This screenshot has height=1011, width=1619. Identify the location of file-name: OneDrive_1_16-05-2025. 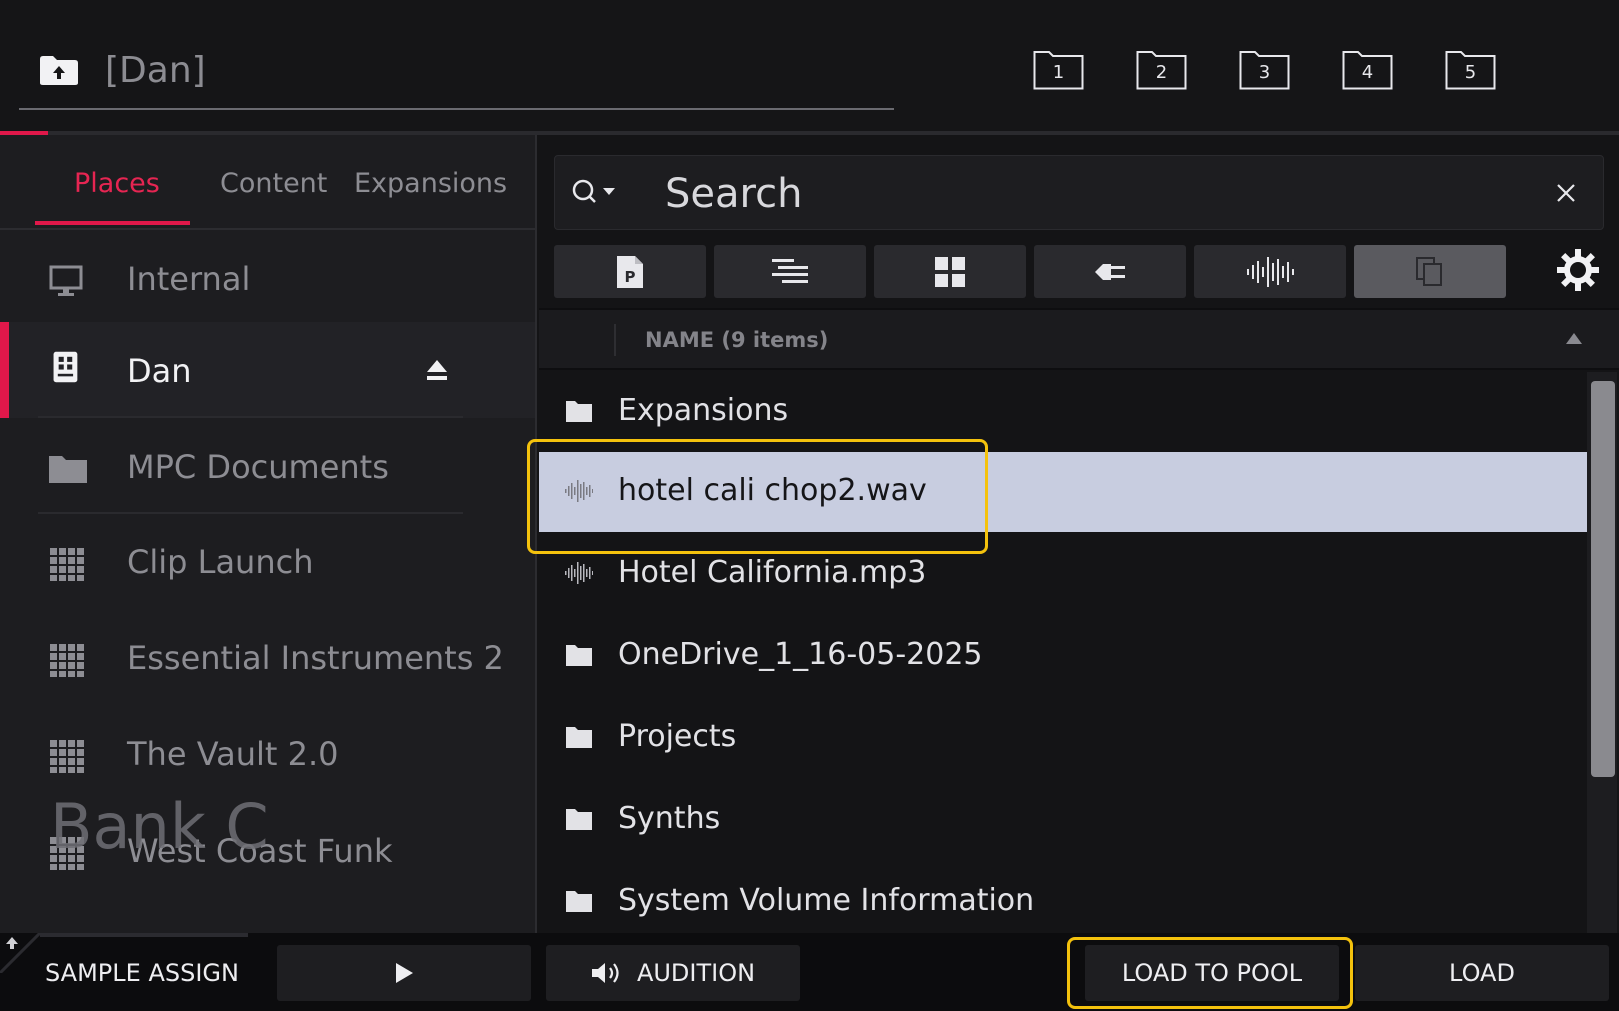
(800, 654).